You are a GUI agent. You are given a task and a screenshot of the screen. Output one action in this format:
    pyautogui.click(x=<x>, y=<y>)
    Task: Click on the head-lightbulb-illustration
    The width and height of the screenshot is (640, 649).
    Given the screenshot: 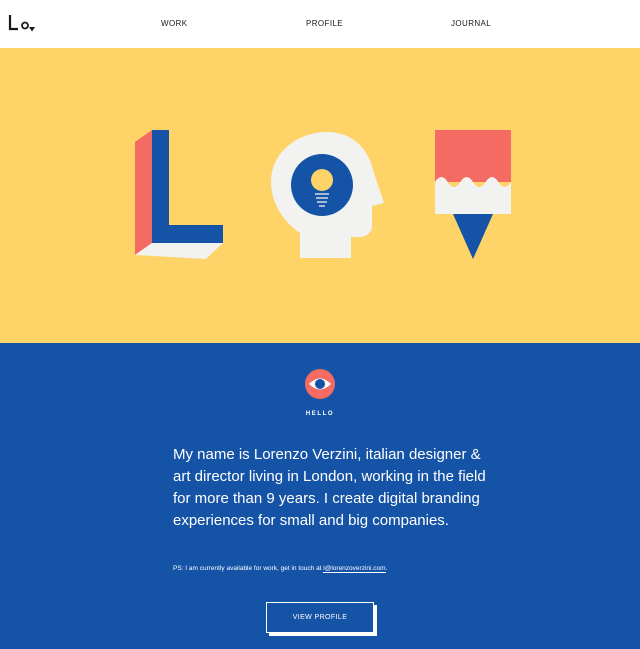 What is the action you would take?
    pyautogui.click(x=327, y=195)
    